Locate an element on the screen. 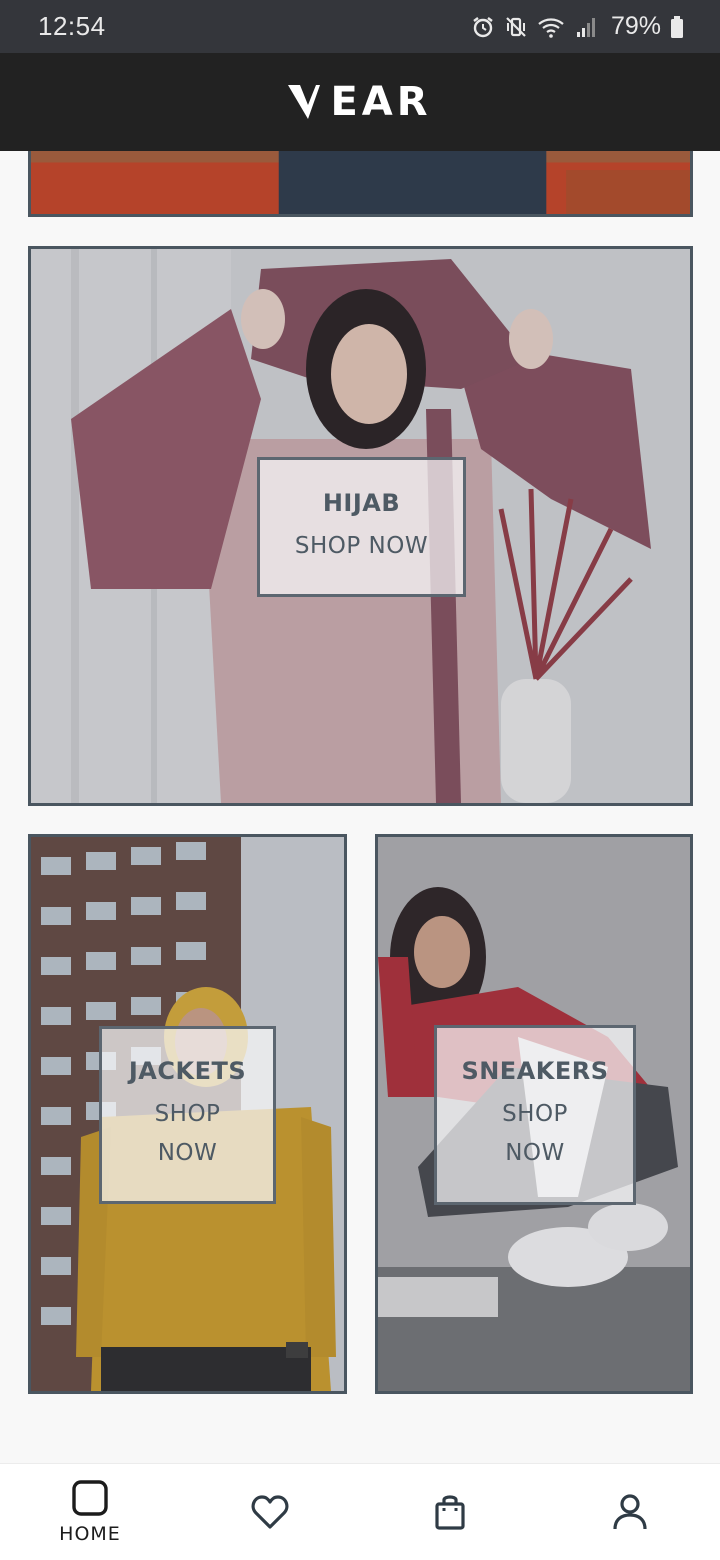 This screenshot has width=720, height=1560. hijab-title: HIJAB is located at coordinates (361, 502).